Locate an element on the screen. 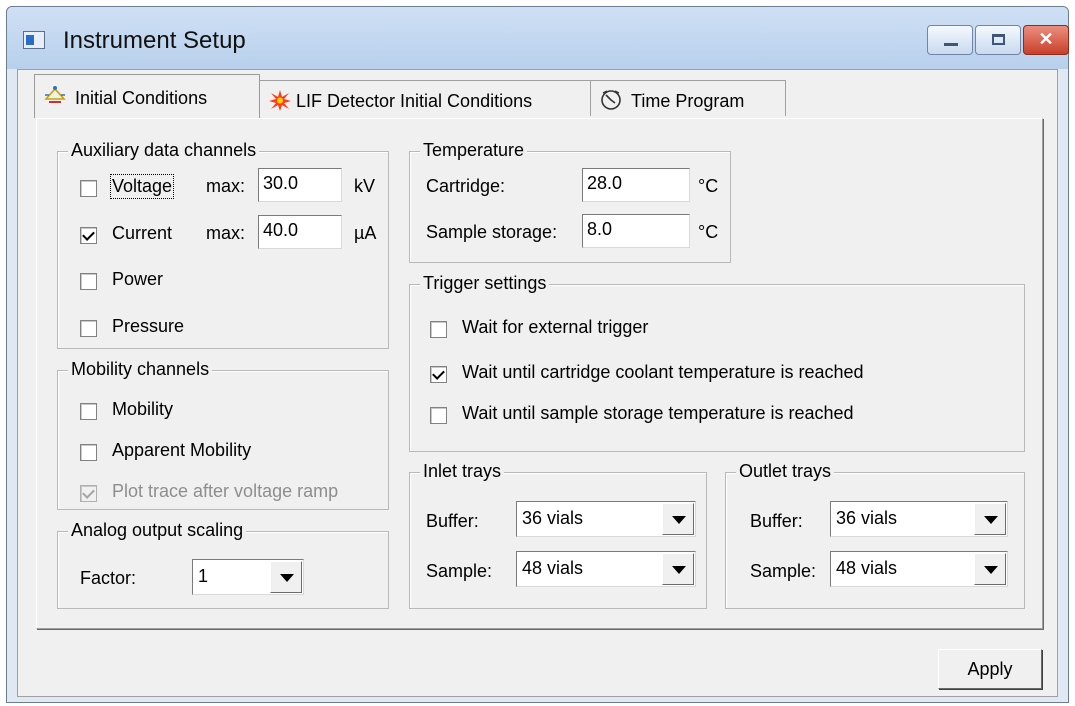  tab-time-program: Time Program is located at coordinates (688, 98).